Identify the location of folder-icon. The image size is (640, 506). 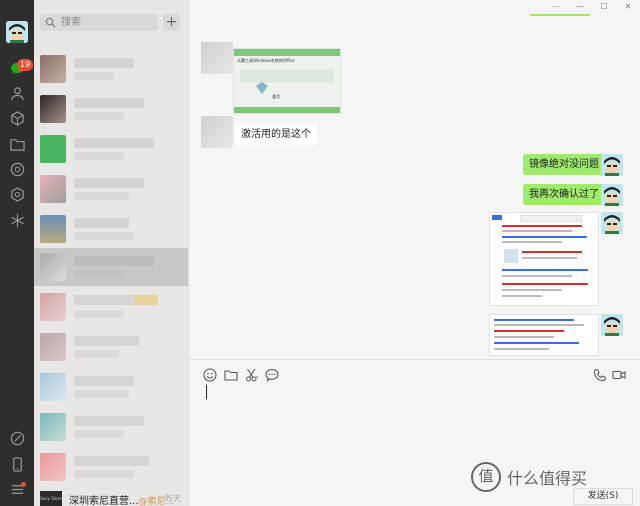
(17, 144).